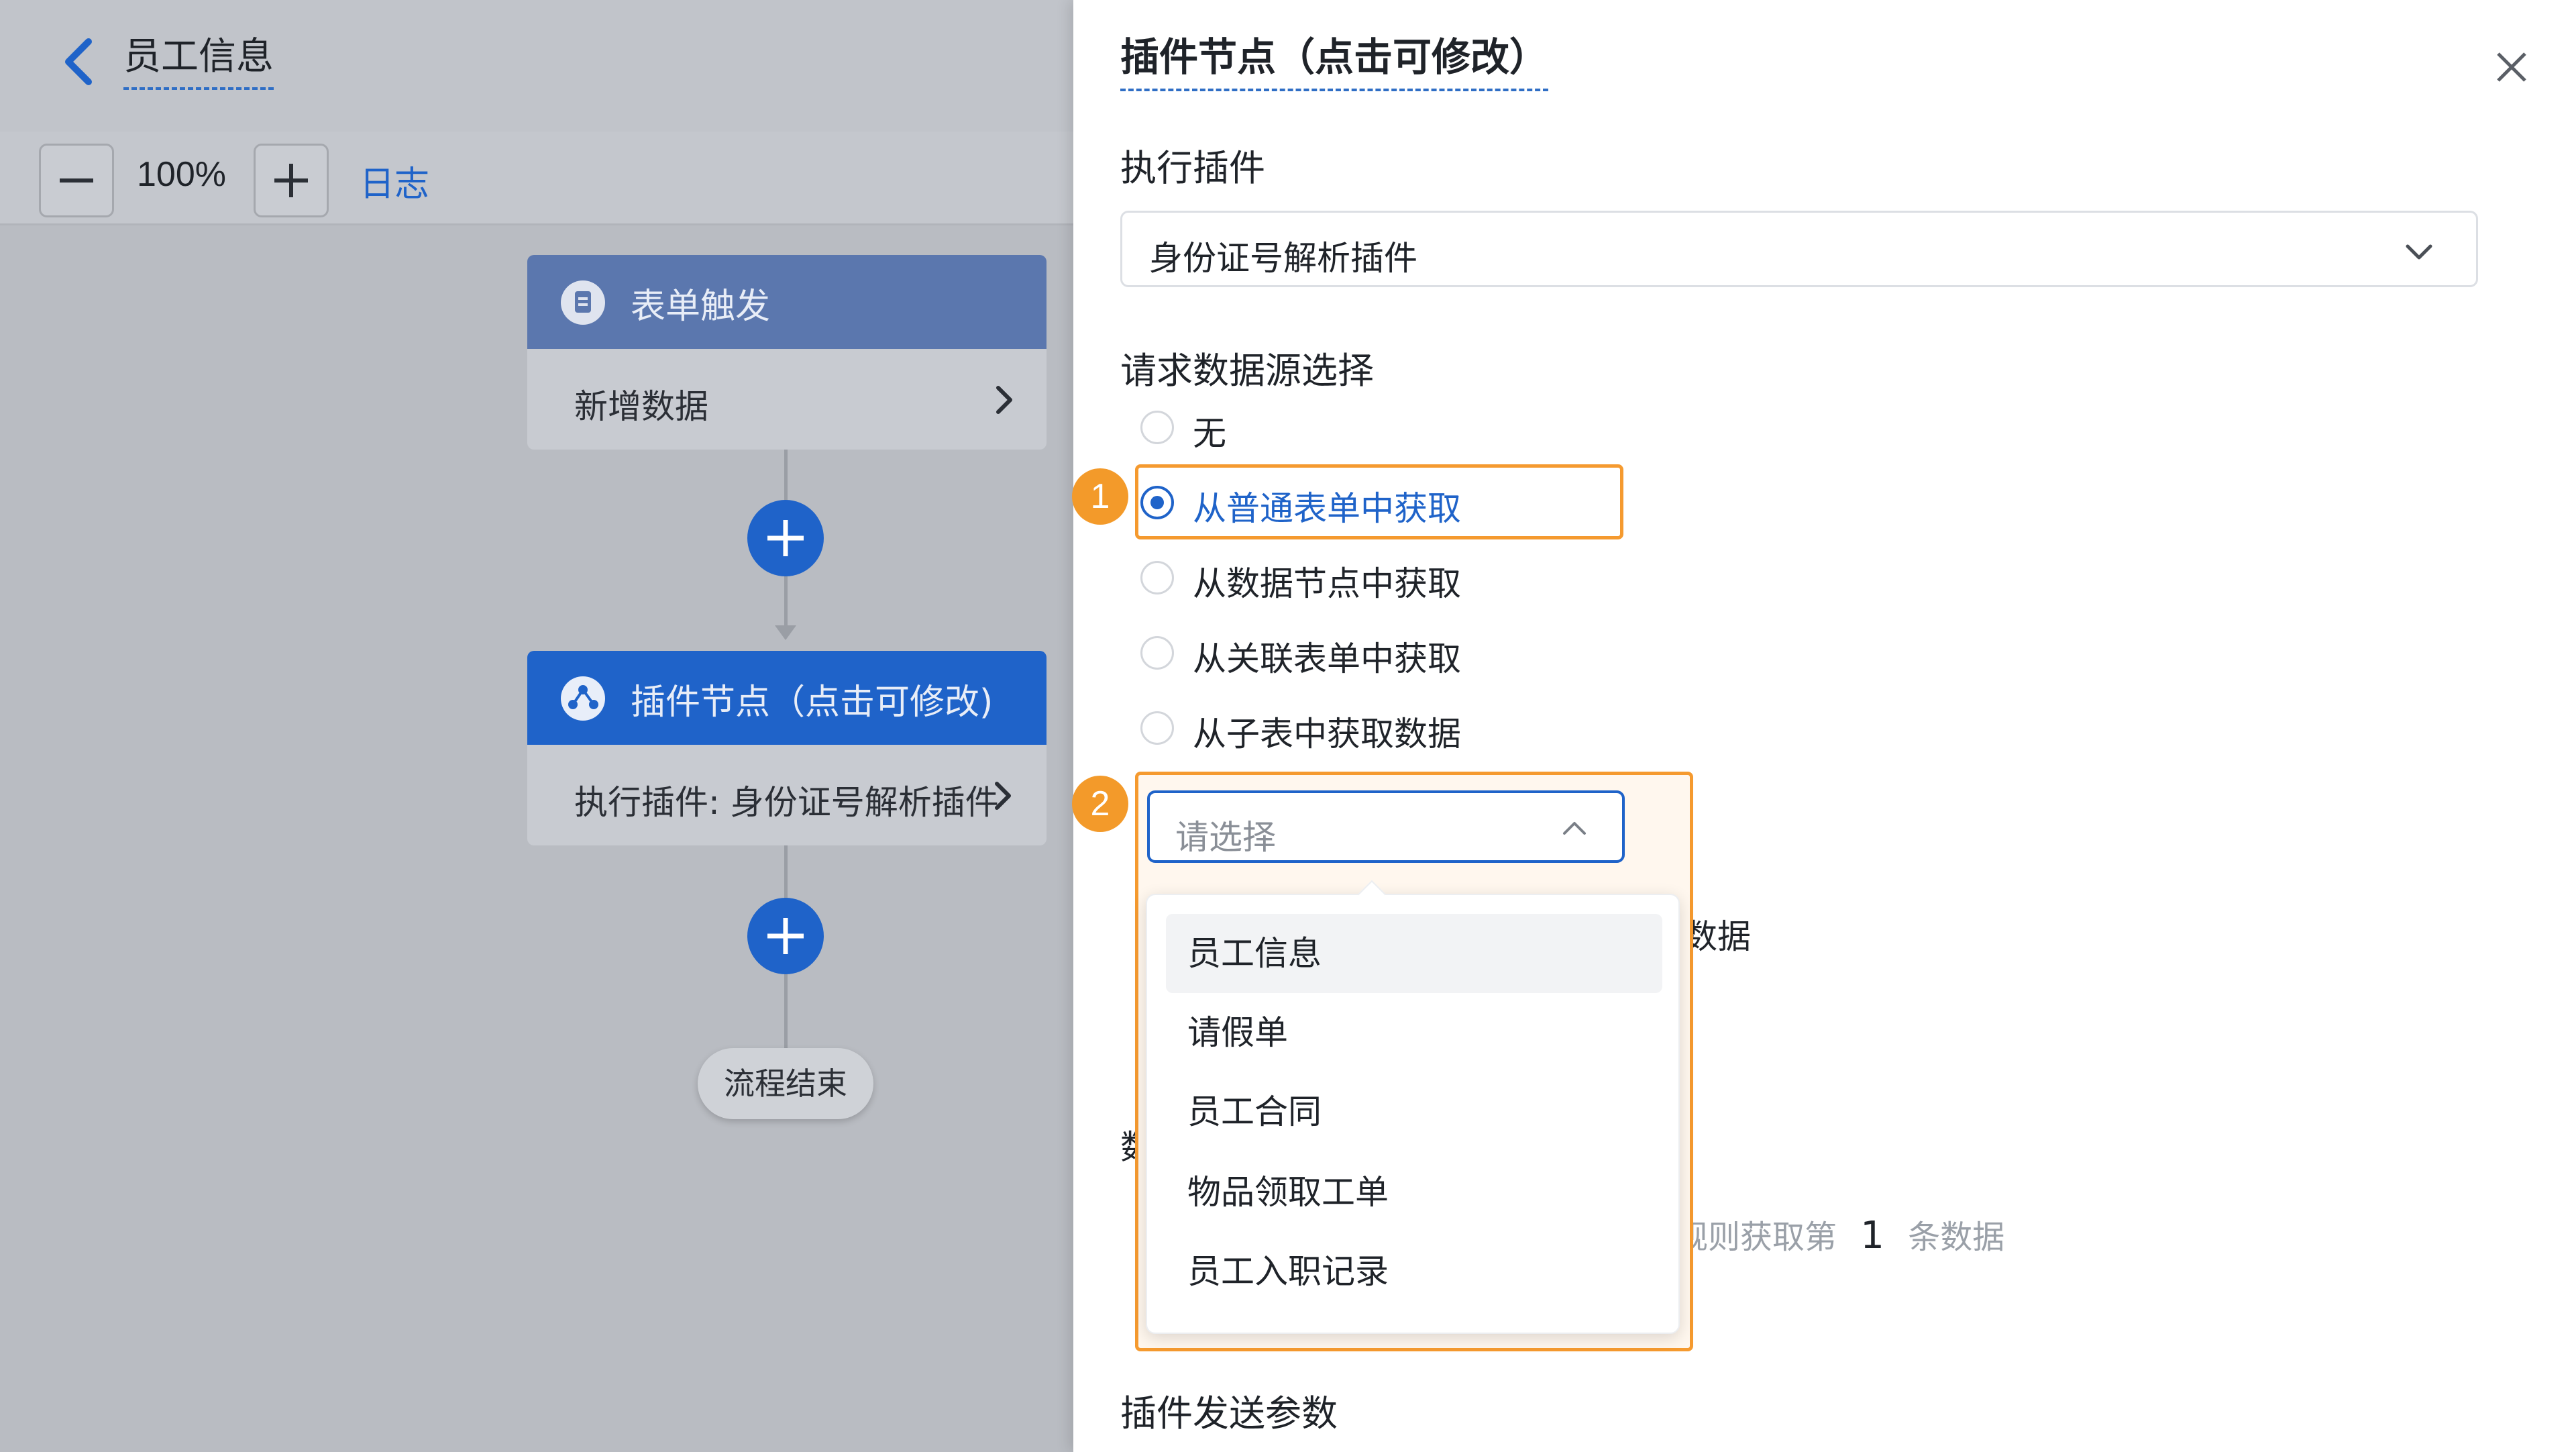 The image size is (2576, 1452). What do you see at coordinates (1283, 258) in the screenshot?
I see `exec-plugin-value: 身份证号解析插件` at bounding box center [1283, 258].